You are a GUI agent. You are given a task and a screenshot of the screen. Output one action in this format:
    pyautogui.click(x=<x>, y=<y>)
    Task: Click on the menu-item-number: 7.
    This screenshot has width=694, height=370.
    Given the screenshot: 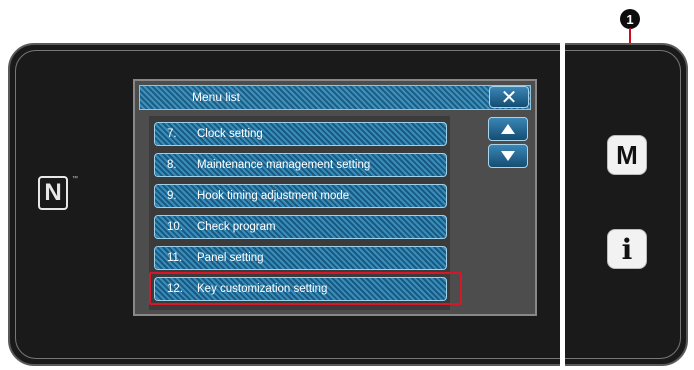 What is the action you would take?
    pyautogui.click(x=172, y=134)
    